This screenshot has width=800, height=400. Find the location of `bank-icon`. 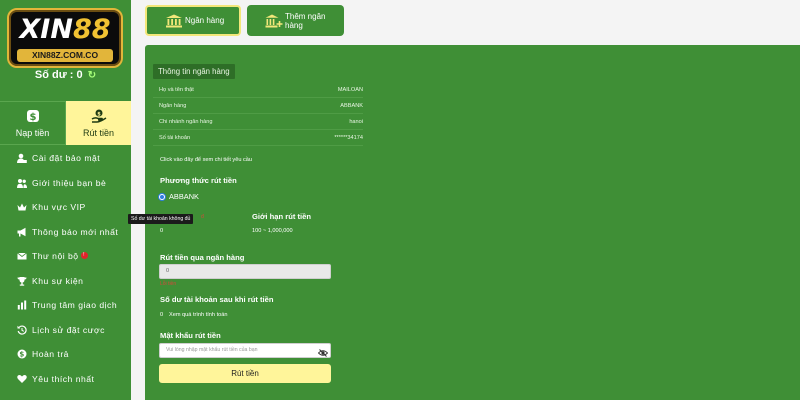

bank-icon is located at coordinates (174, 21).